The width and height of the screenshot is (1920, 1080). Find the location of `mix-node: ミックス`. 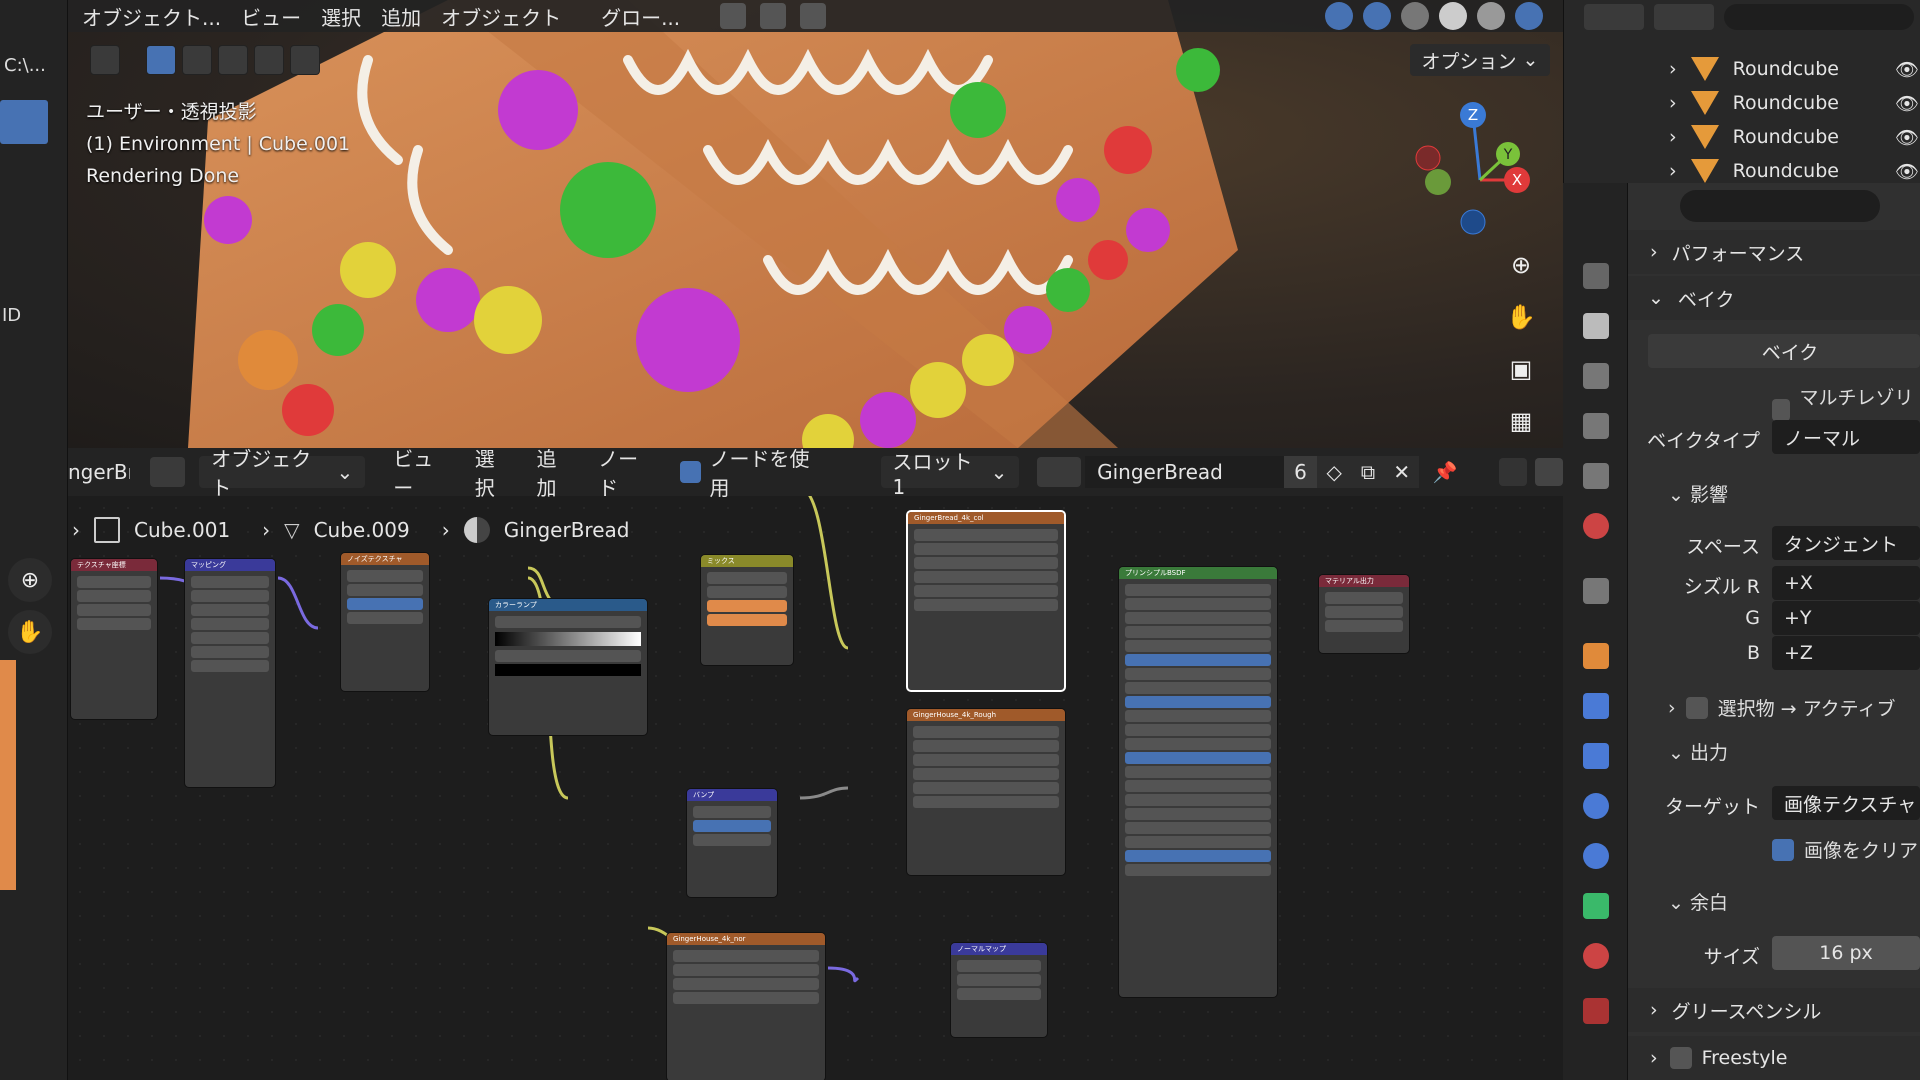

mix-node: ミックス is located at coordinates (747, 610).